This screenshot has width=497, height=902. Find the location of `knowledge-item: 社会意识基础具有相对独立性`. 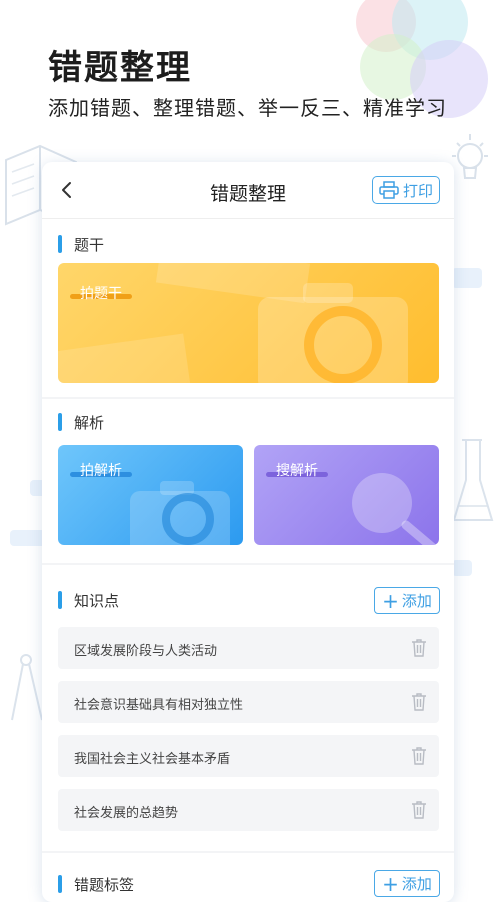

knowledge-item: 社会意识基础具有相对独立性 is located at coordinates (248, 702).